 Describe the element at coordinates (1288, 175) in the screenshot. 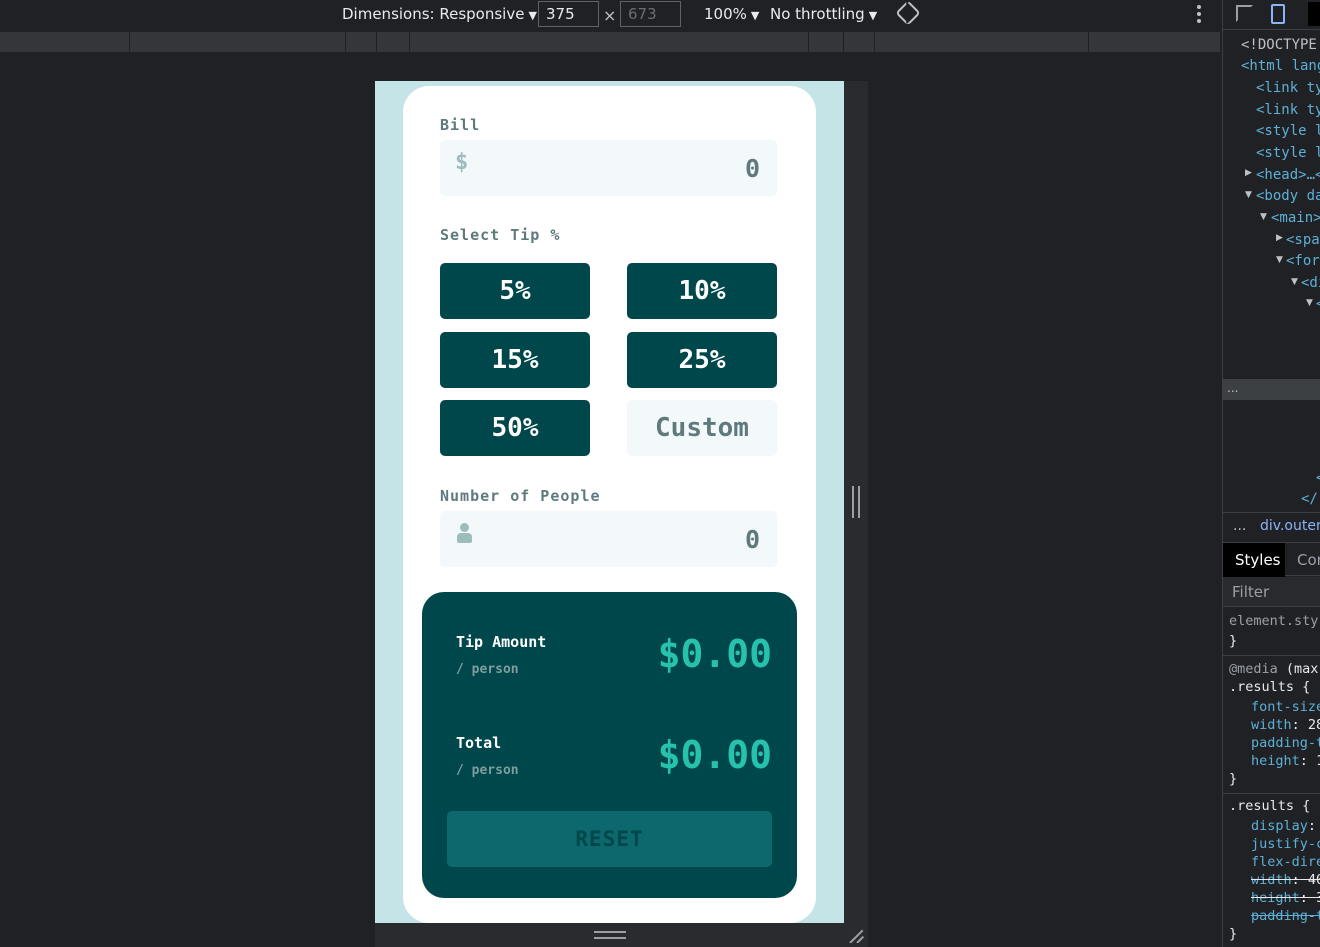

I see `dom-node: <head>…</` at that location.